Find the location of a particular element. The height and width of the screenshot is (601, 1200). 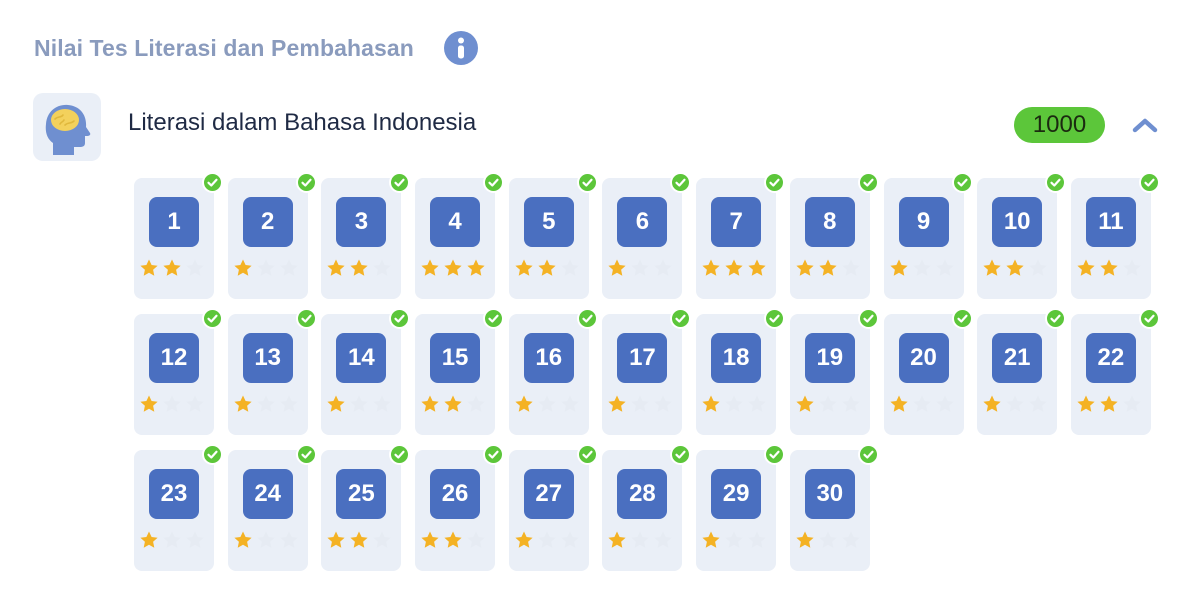

question-card: 24 is located at coordinates (272, 507).